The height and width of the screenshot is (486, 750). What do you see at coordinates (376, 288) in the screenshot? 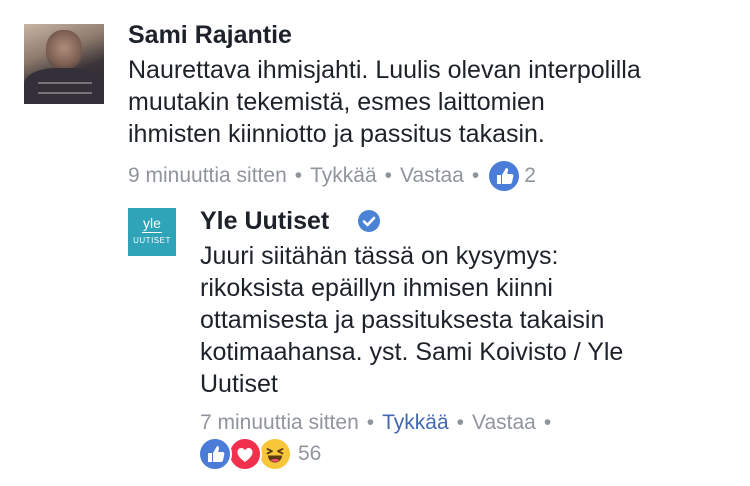
I see `reply-text-line: rikoksista epäillyn ihmisen kiinni` at bounding box center [376, 288].